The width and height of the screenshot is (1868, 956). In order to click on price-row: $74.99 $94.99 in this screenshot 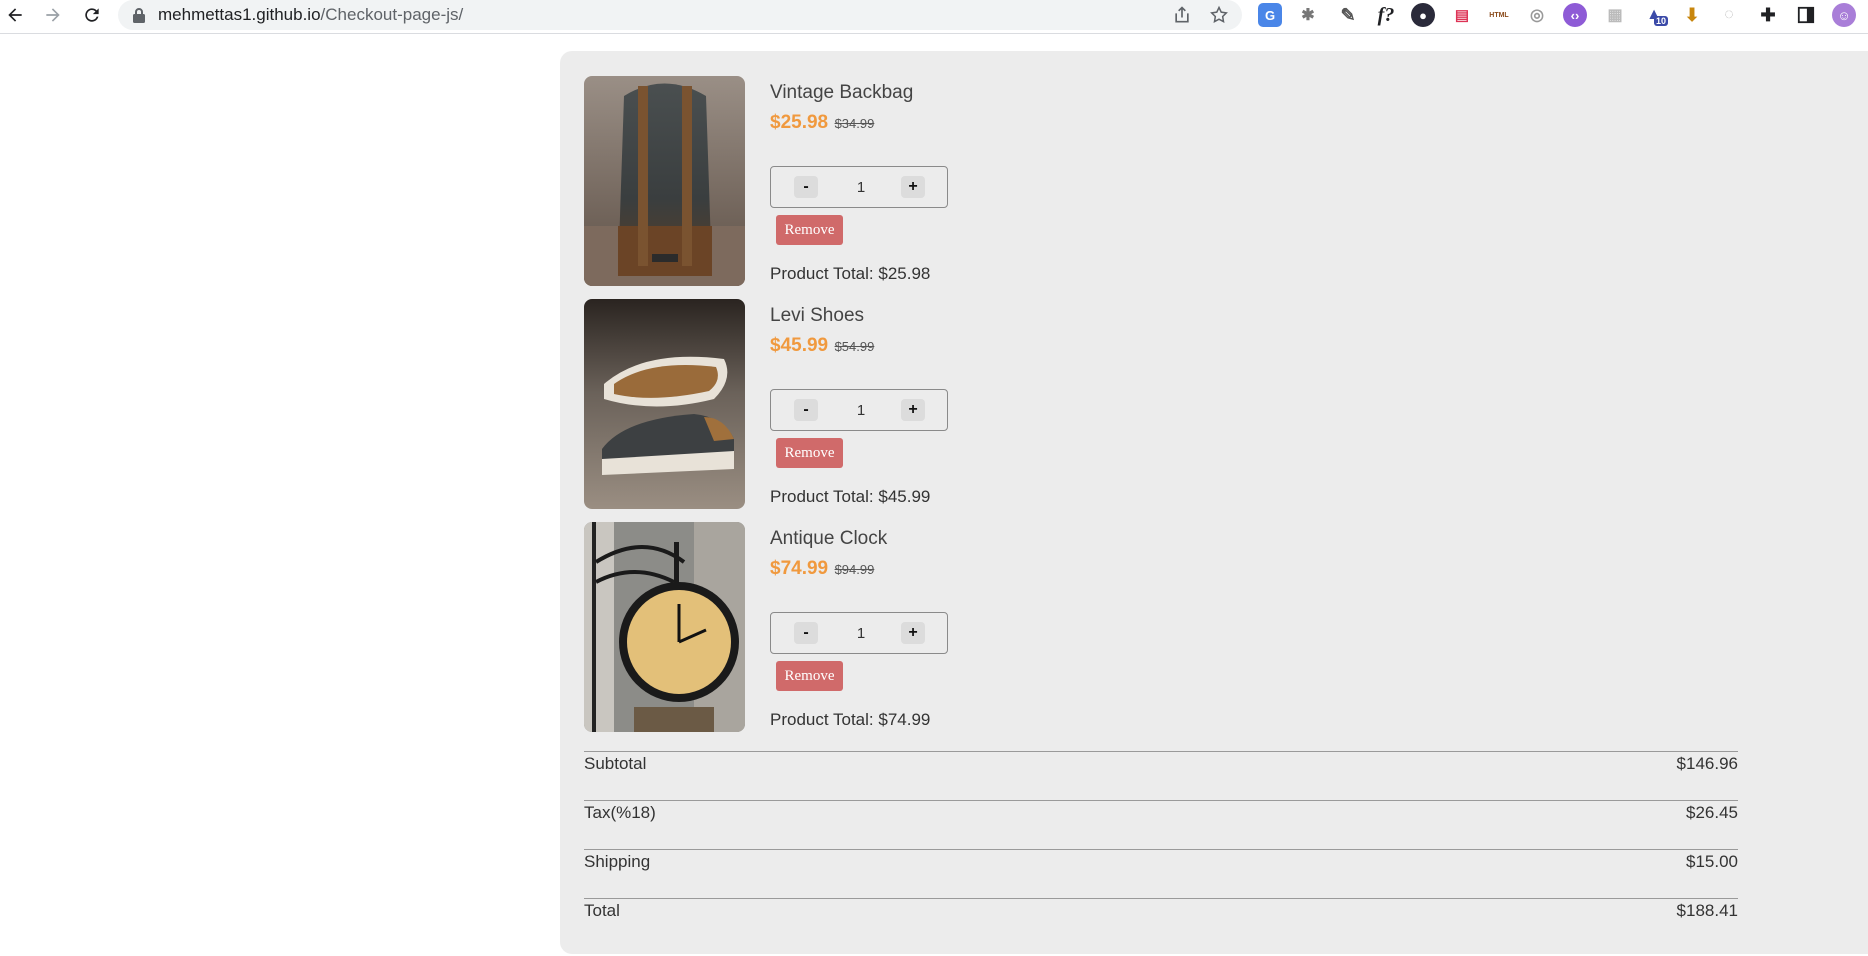, I will do `click(822, 569)`.